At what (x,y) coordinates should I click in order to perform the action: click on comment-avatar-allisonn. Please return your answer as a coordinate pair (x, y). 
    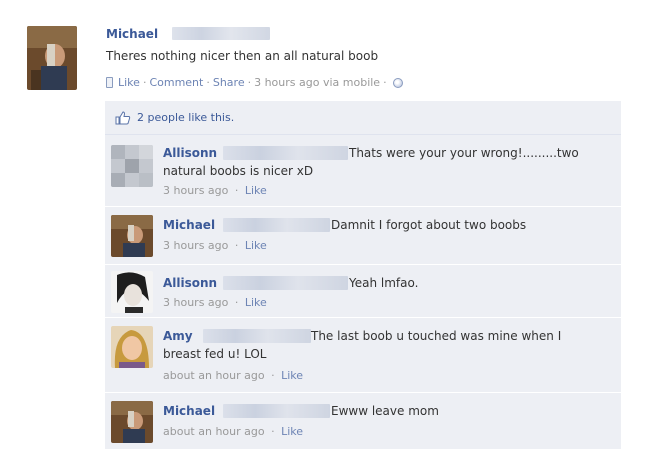
    Looking at the image, I should click on (132, 292).